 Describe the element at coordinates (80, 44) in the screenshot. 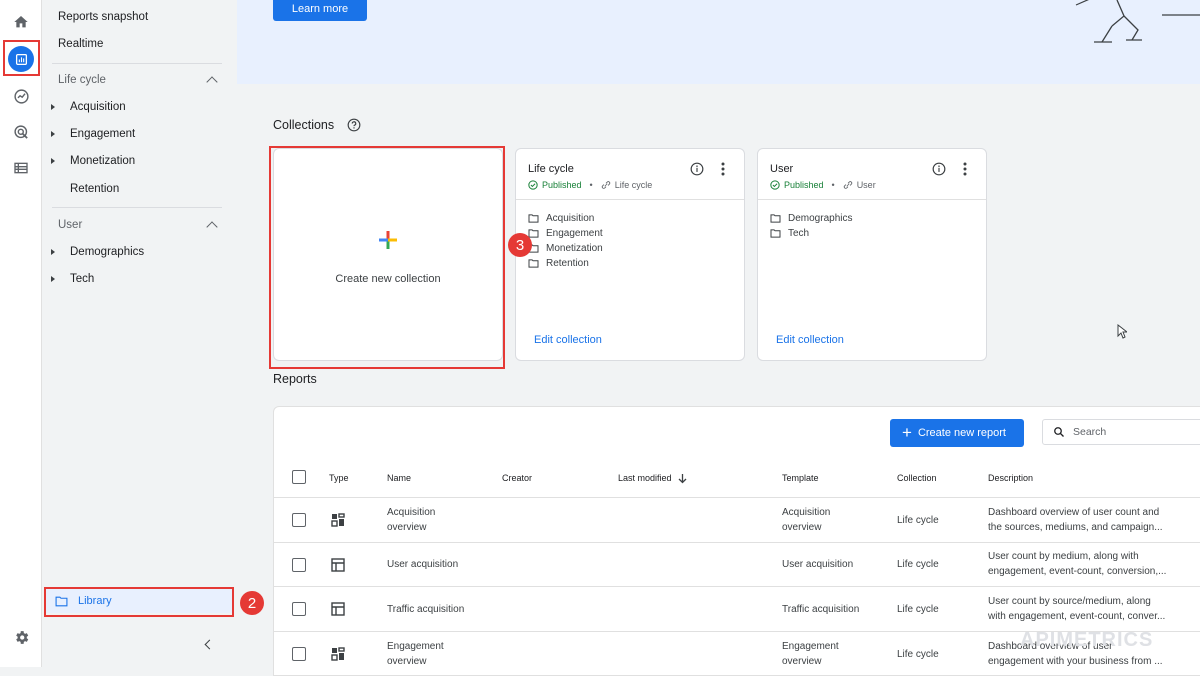

I see `nav-realtime: Realtime` at that location.